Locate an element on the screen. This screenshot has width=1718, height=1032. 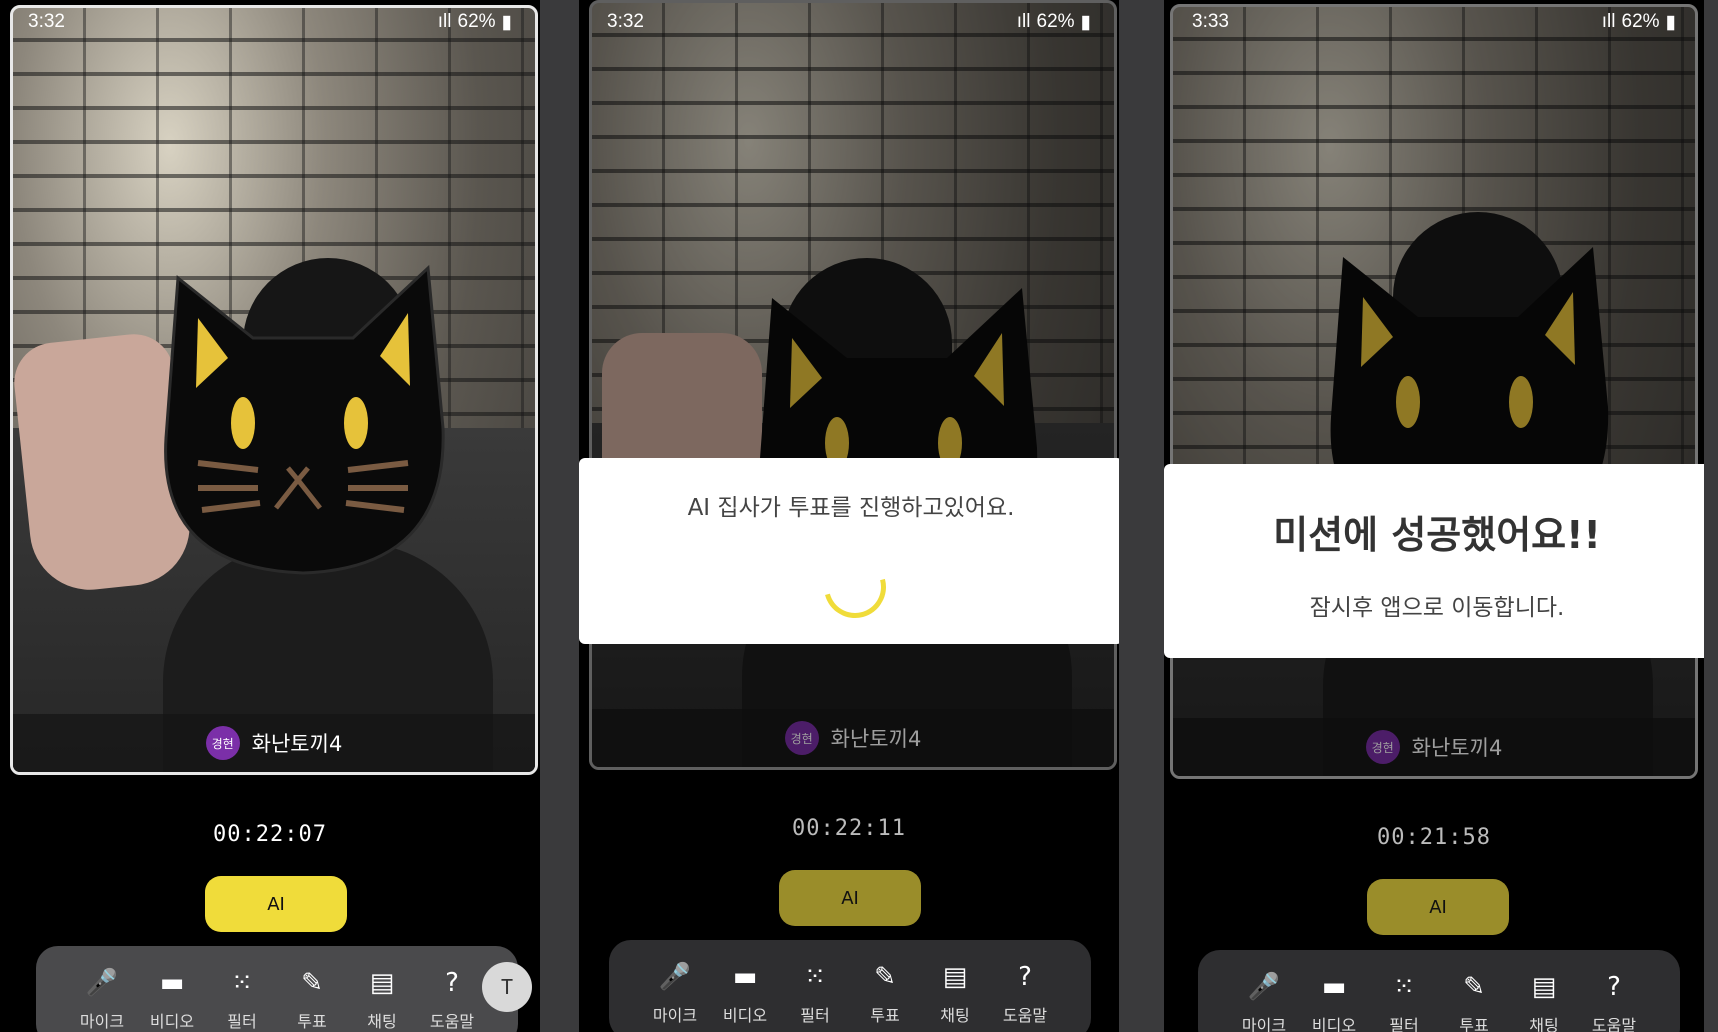
success-subtitle: 잠시후 앱으로 이동합니다. is located at coordinates (1437, 608).